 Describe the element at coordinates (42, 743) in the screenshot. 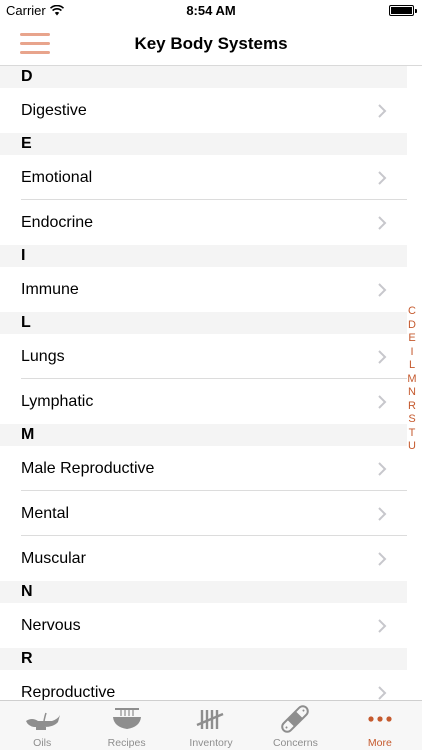

I see `tab-label: Oils` at that location.